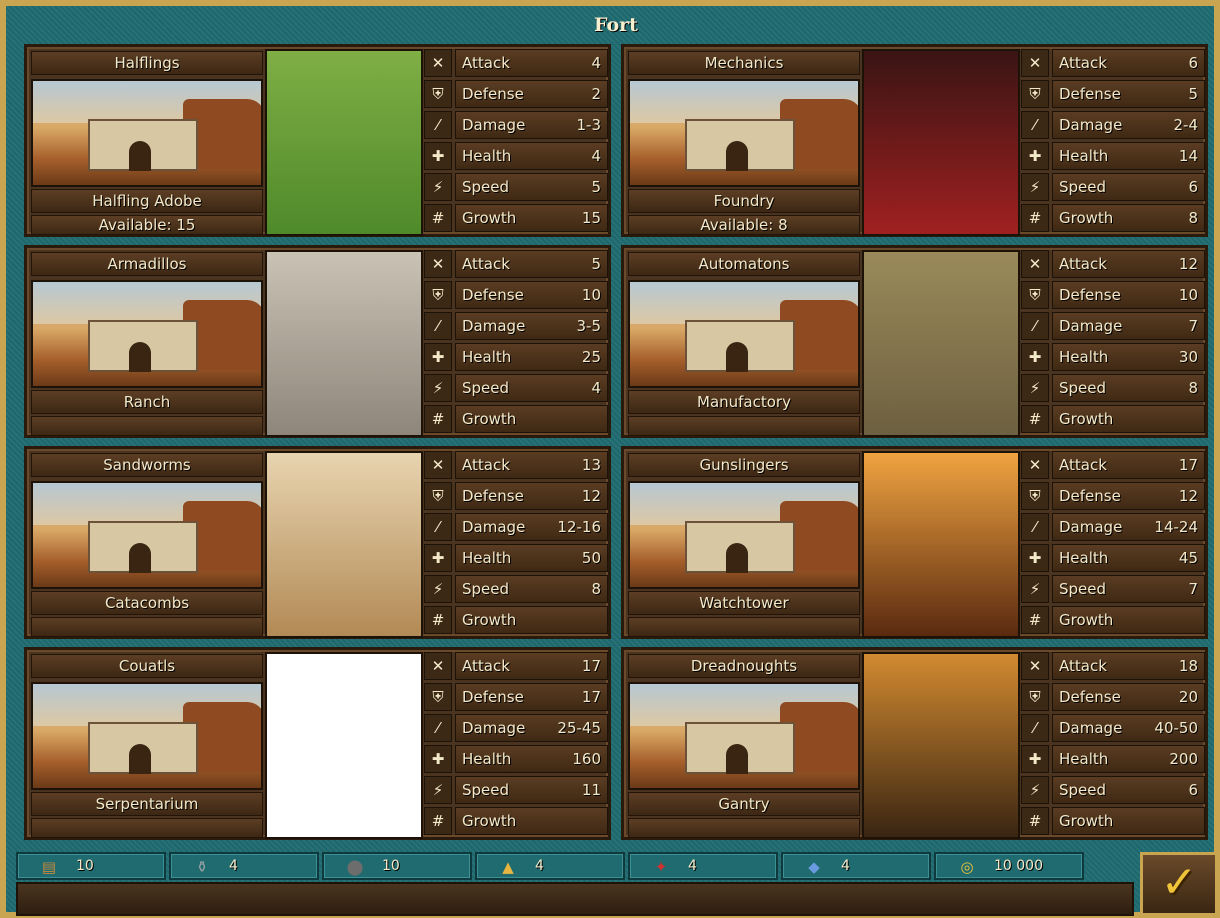 The image size is (1220, 918). I want to click on dwelling-column: Mechanics Foundry Available: 8, so click(744, 143).